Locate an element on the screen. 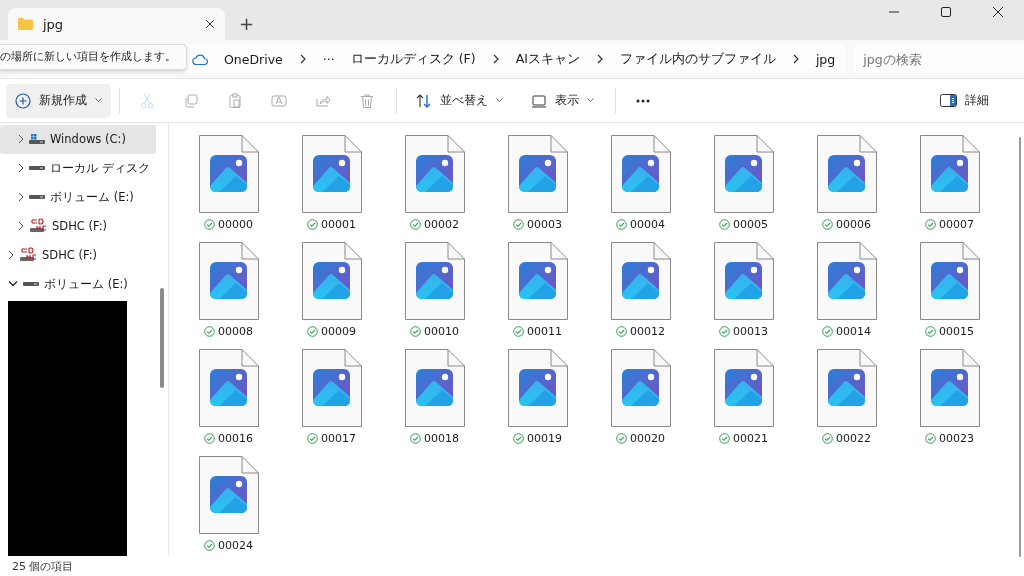 This screenshot has width=1024, height=576. item-count: 25 個の項目 is located at coordinates (43, 566).